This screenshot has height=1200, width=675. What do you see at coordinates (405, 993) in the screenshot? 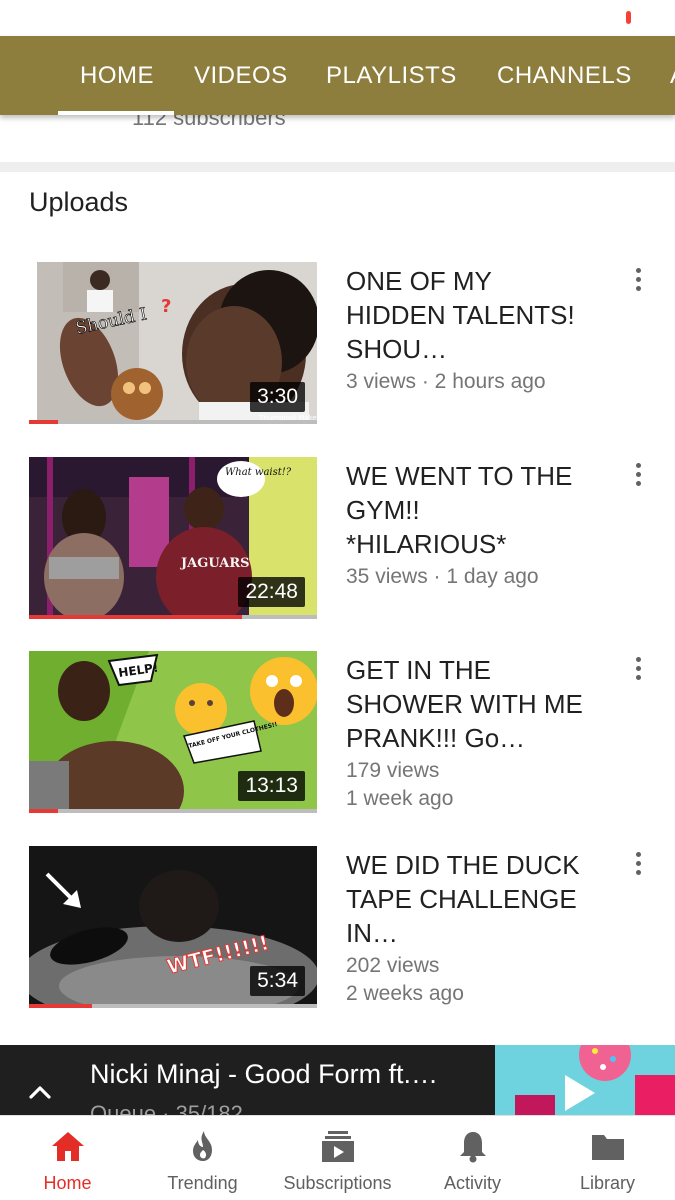
I see `video-meta-secondary: 2 weeks ago` at bounding box center [405, 993].